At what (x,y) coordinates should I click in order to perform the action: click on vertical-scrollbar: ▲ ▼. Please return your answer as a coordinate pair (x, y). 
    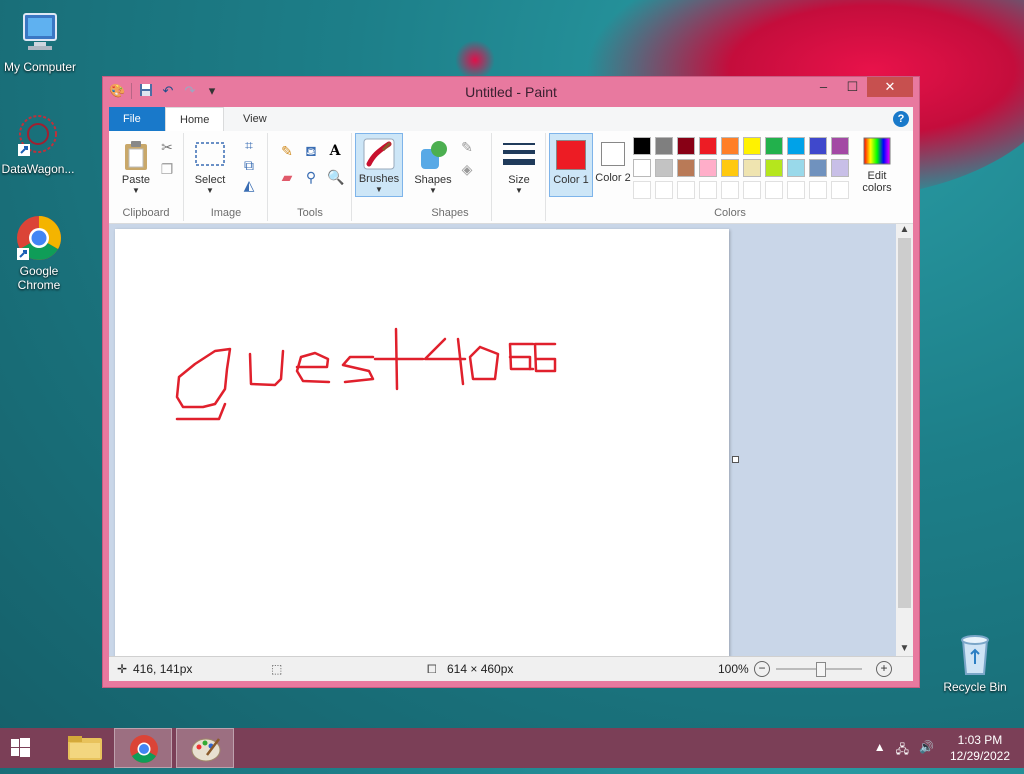
    Looking at the image, I should click on (904, 440).